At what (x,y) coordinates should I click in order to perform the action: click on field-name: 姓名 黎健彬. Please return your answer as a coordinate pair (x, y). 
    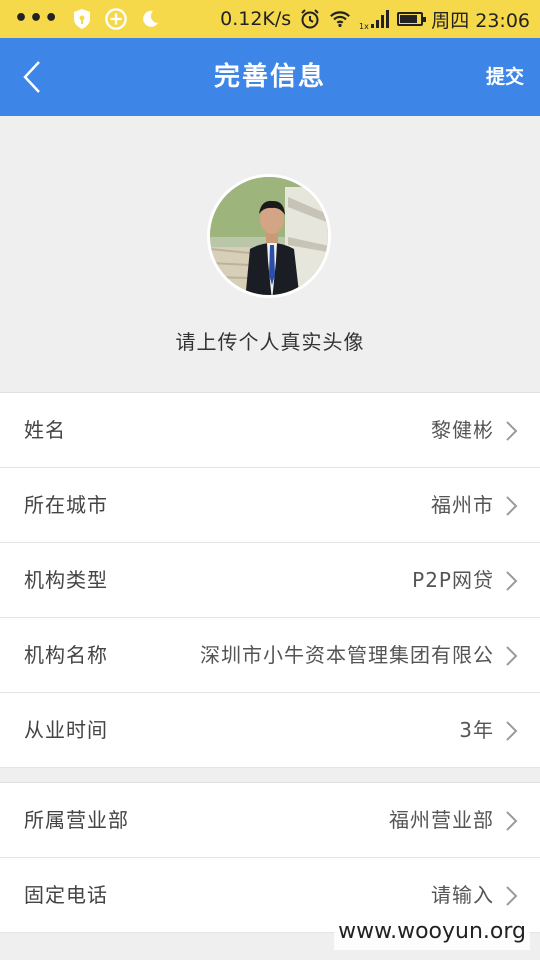
    Looking at the image, I should click on (270, 430).